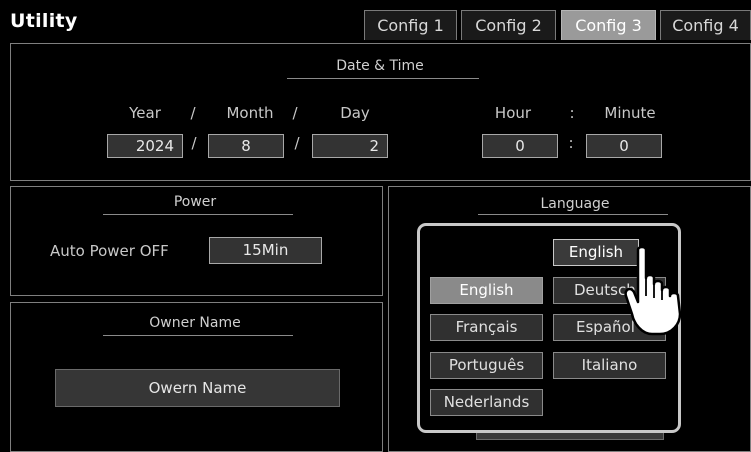 This screenshot has width=751, height=452. Describe the element at coordinates (145, 146) in the screenshot. I see `year-field: 2024` at that location.